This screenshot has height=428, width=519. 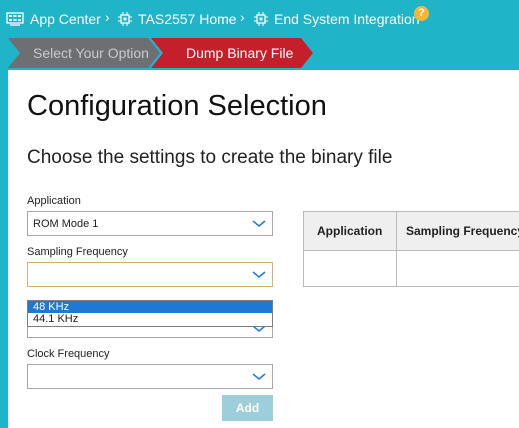 What do you see at coordinates (458, 231) in the screenshot?
I see `table-header-sampling-frequency: Sampling Frequency` at bounding box center [458, 231].